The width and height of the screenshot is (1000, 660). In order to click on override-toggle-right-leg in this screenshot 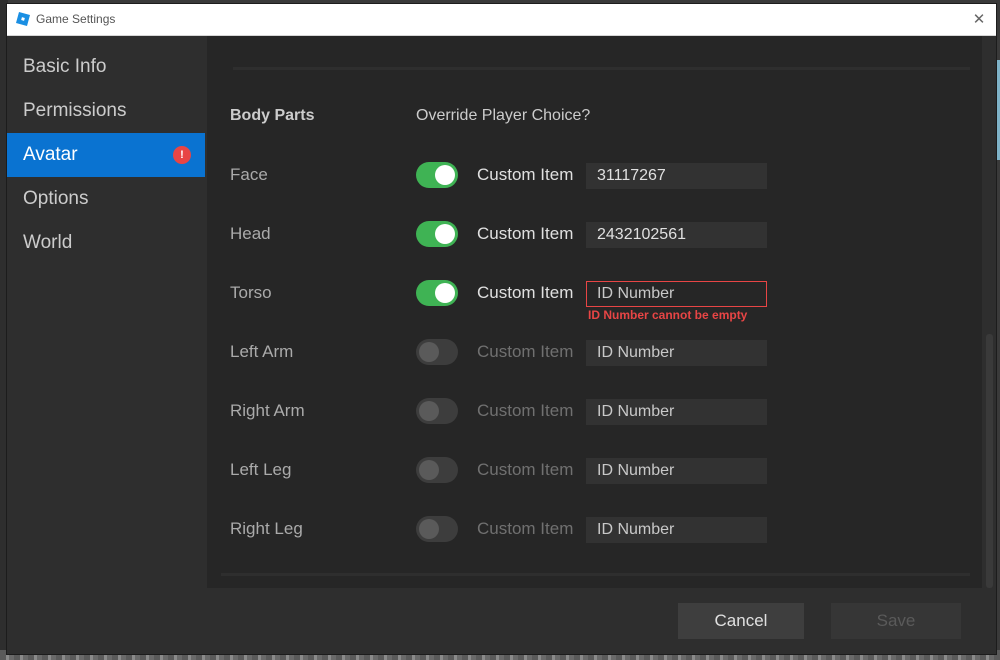, I will do `click(437, 529)`.